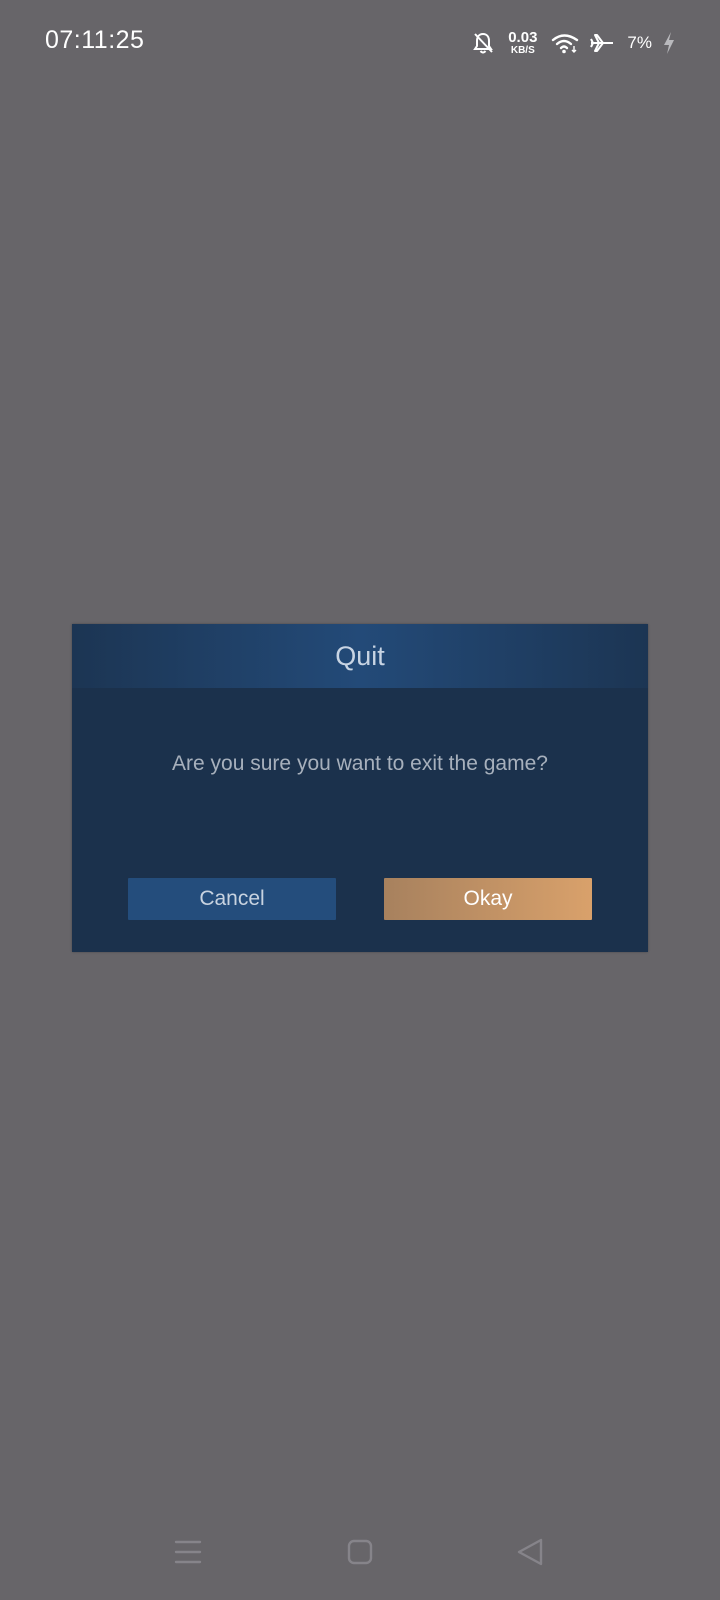  I want to click on menu-icon, so click(188, 1552).